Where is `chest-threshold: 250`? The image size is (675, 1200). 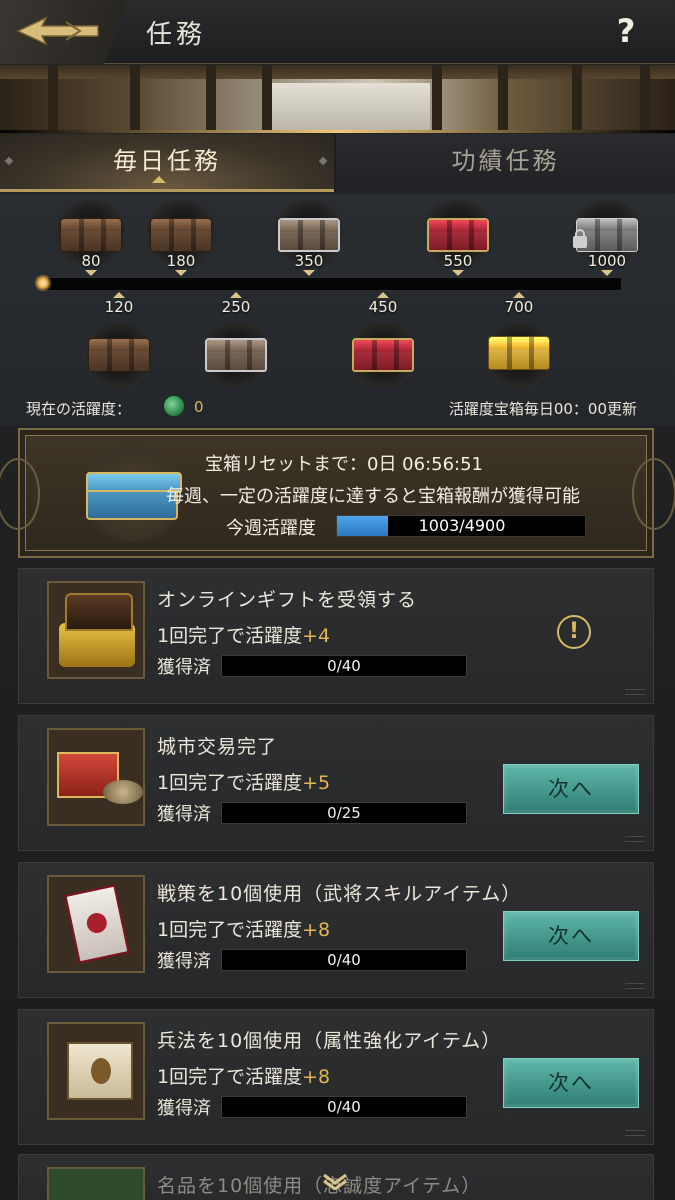
chest-threshold: 250 is located at coordinates (236, 307).